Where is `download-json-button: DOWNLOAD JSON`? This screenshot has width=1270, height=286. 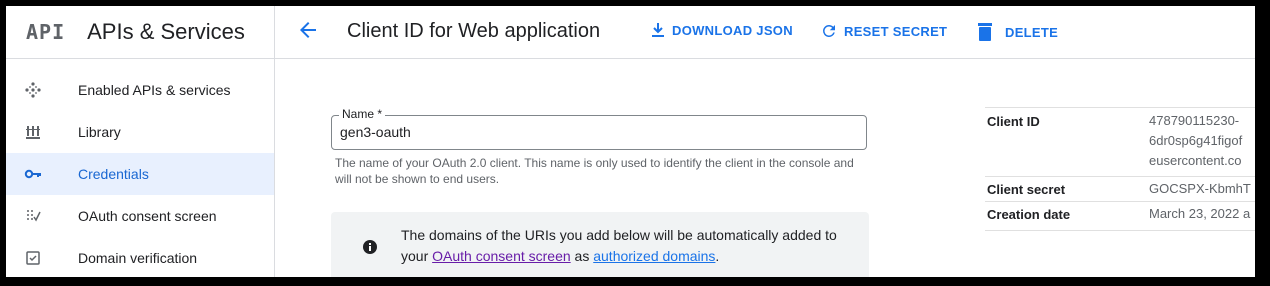 download-json-button: DOWNLOAD JSON is located at coordinates (721, 30).